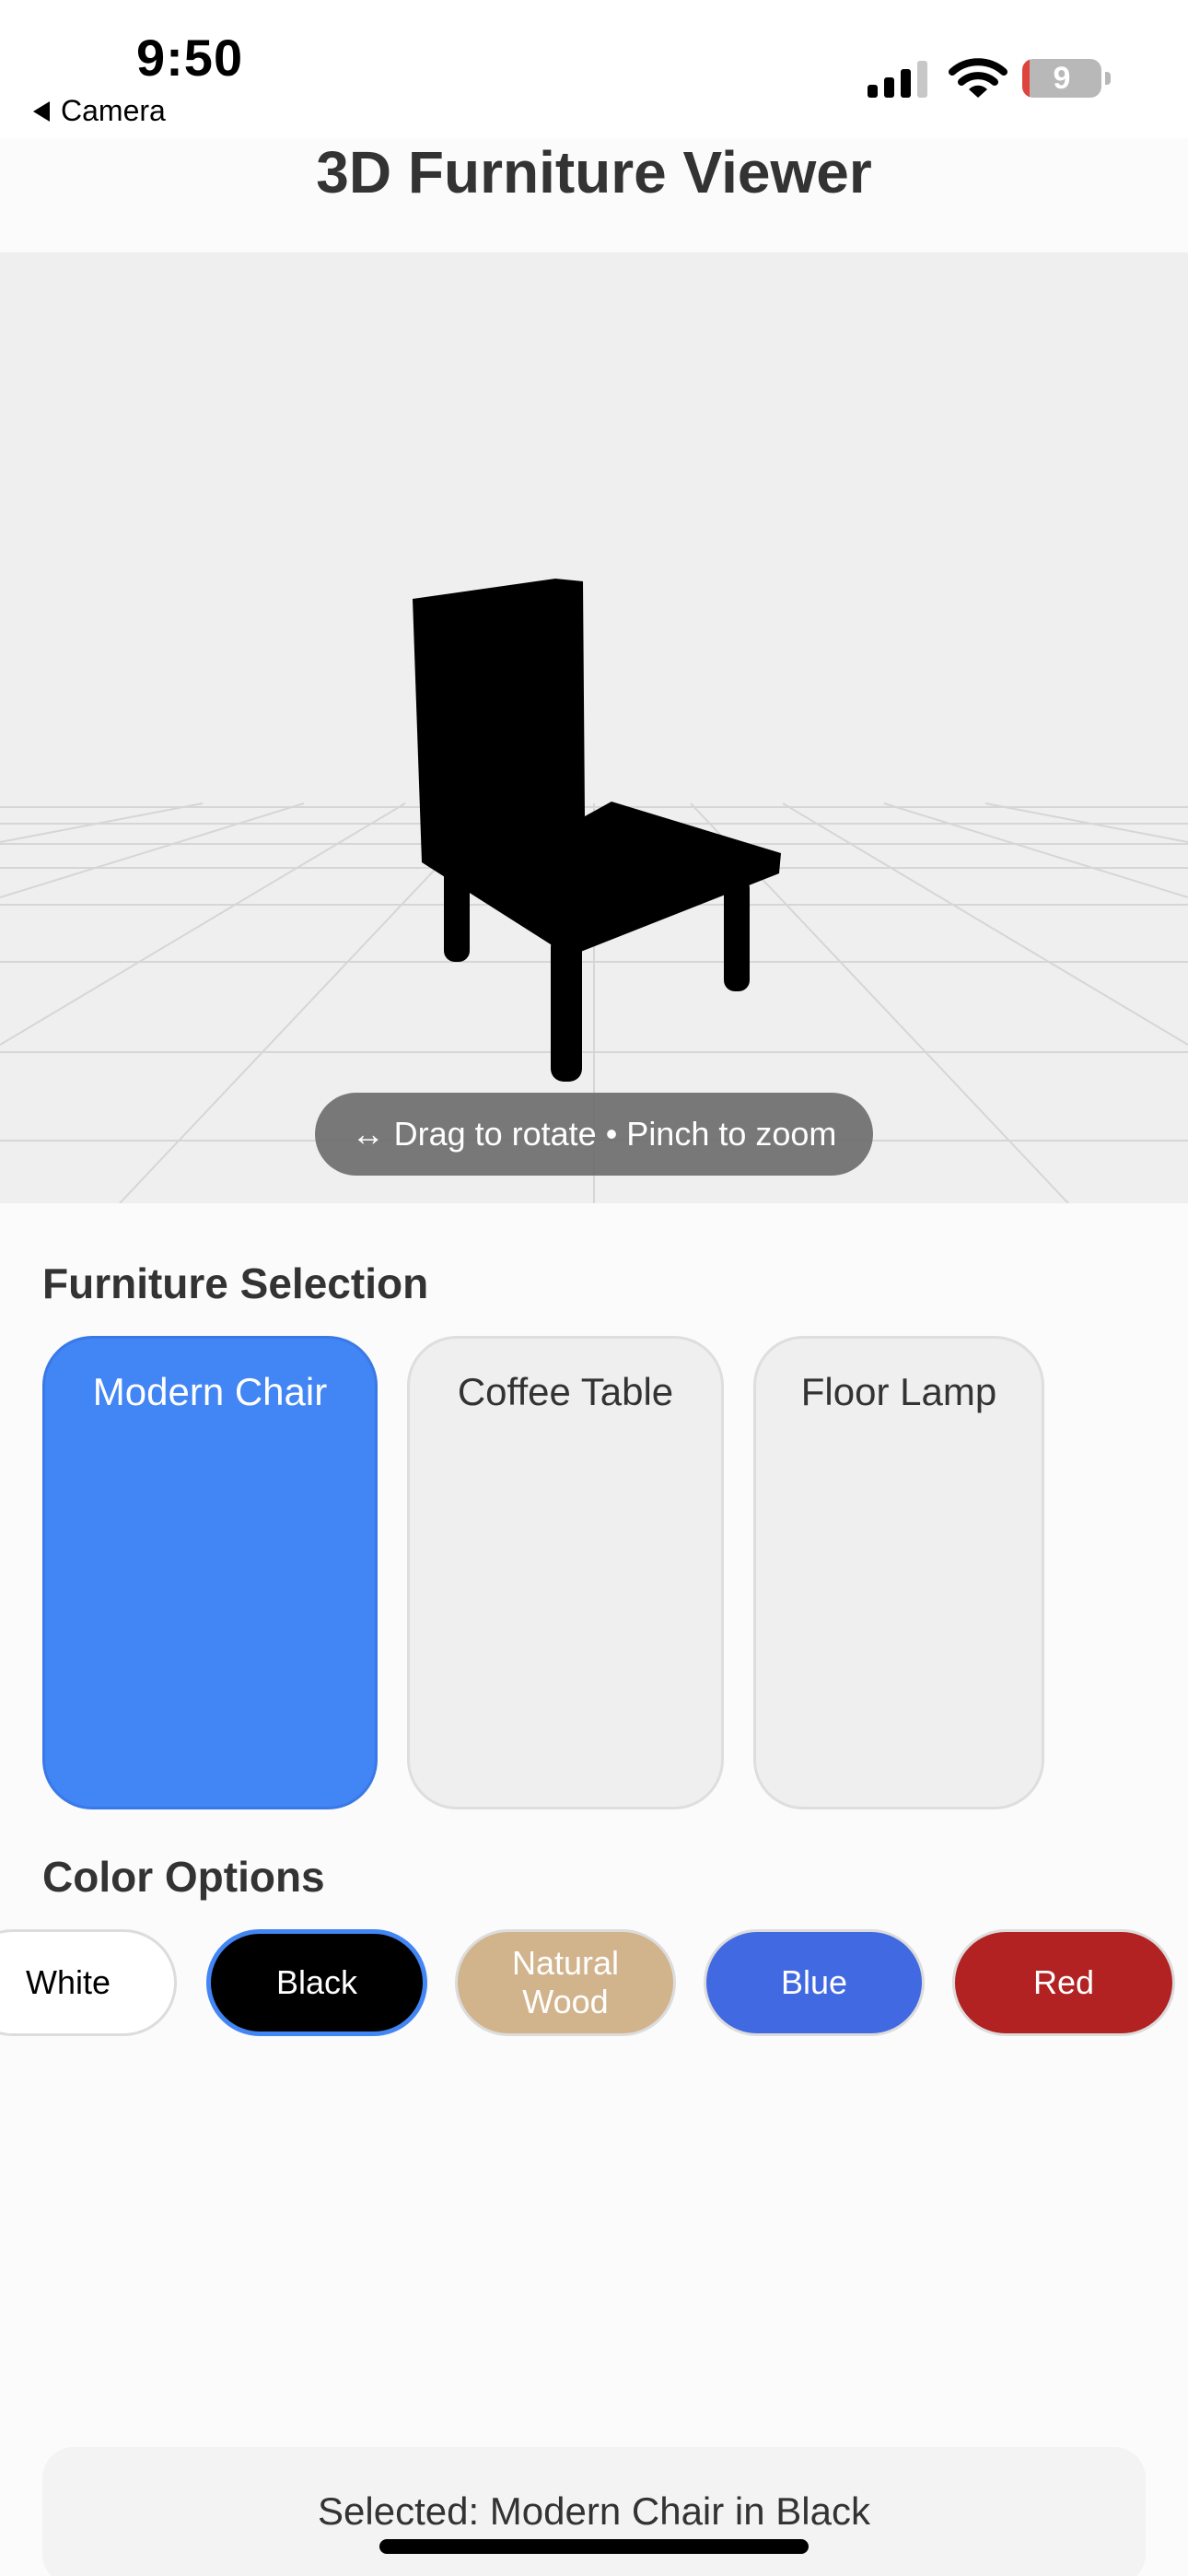 The width and height of the screenshot is (1188, 2576). I want to click on color-option-label: Blue, so click(814, 1981).